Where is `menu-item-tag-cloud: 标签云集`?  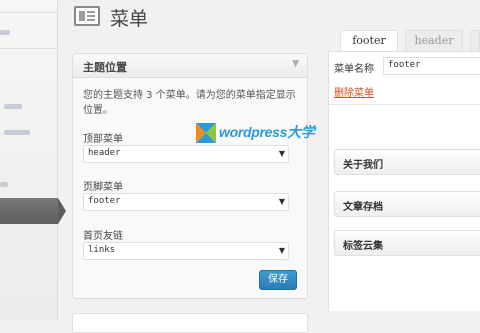 menu-item-tag-cloud: 标签云集 is located at coordinates (407, 243).